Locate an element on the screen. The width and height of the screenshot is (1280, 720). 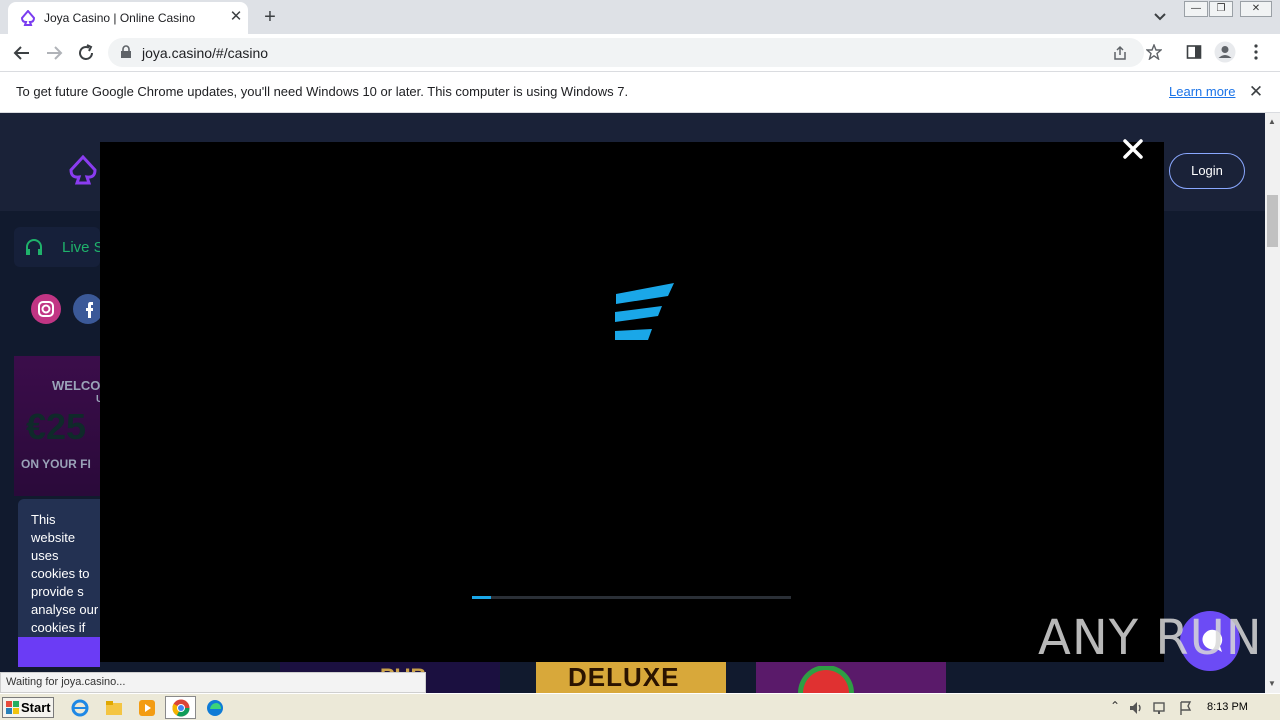
promo-line-4: ON YOUR FI is located at coordinates (56, 464).